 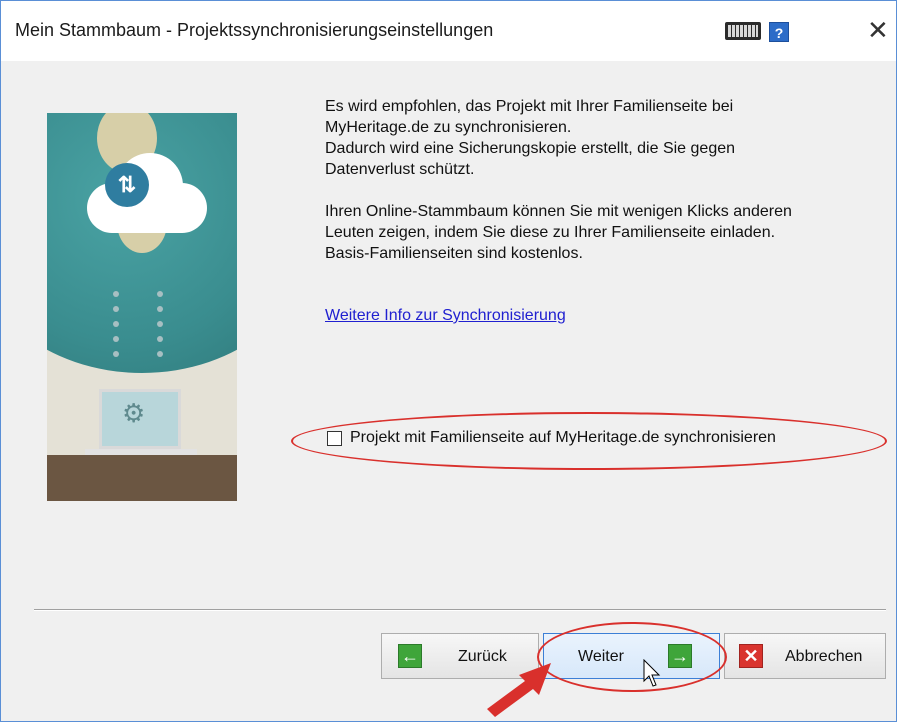 What do you see at coordinates (142, 478) in the screenshot?
I see `desk-image` at bounding box center [142, 478].